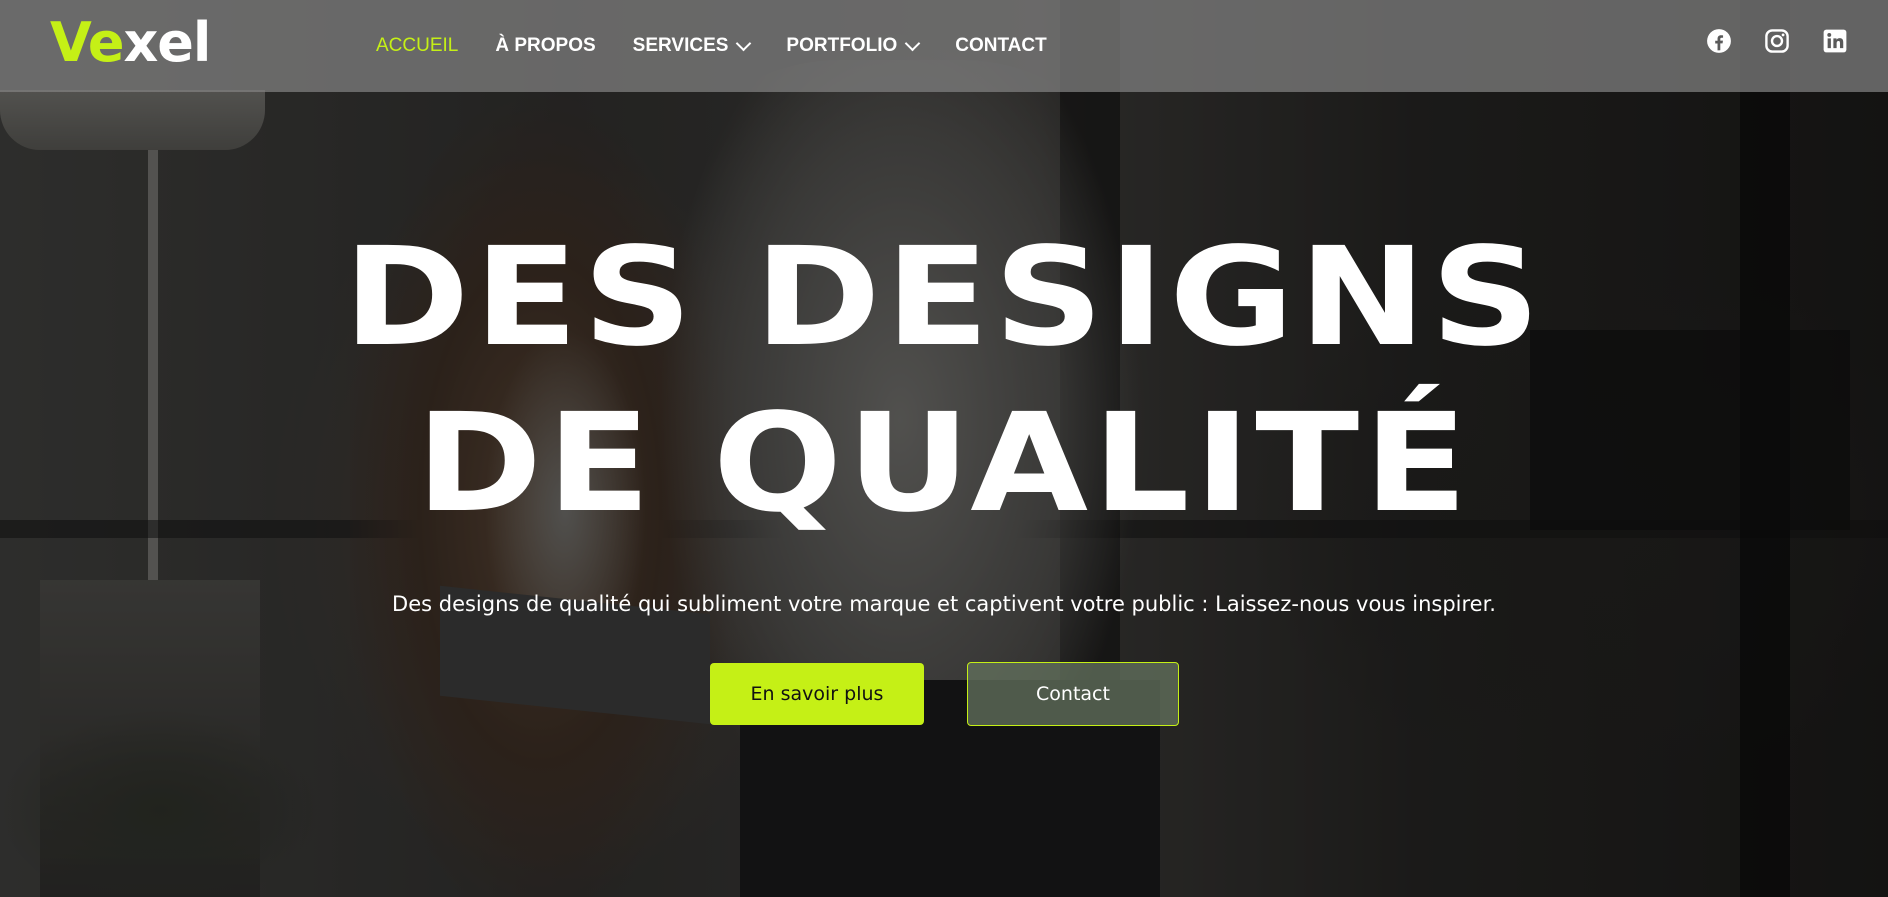 The height and width of the screenshot is (897, 1888). I want to click on nav-item-label: SERVICES, so click(680, 45).